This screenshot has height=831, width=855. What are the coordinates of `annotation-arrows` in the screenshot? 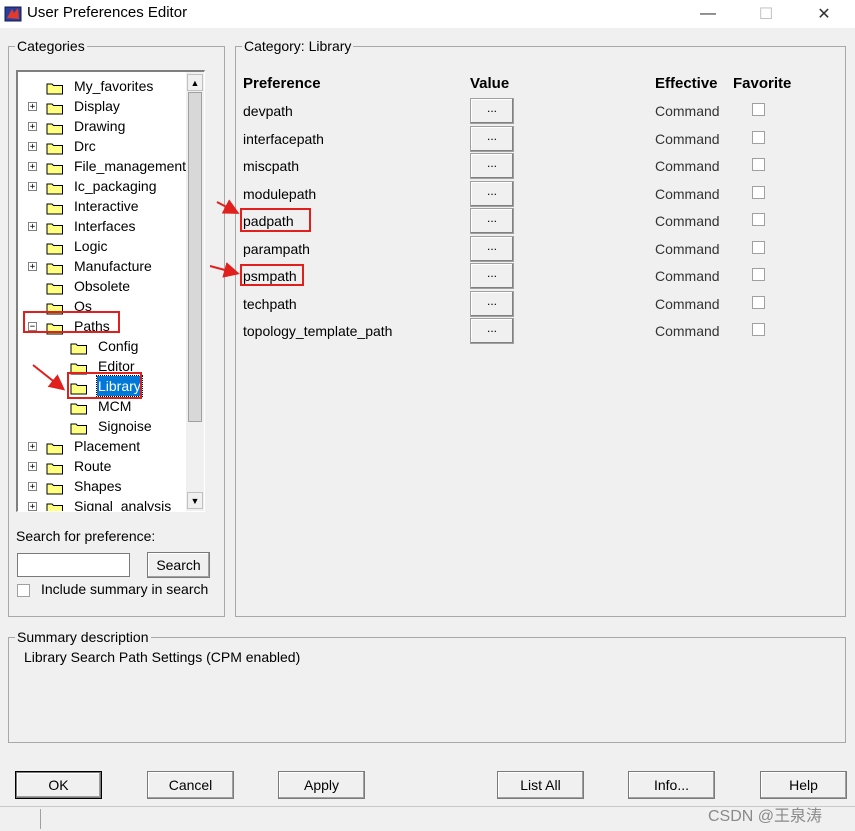 It's located at (136, 295).